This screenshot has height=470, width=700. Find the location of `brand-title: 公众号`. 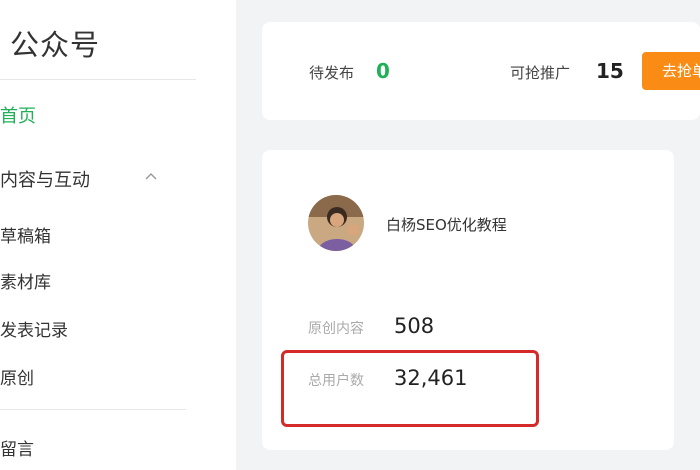

brand-title: 公众号 is located at coordinates (55, 45).